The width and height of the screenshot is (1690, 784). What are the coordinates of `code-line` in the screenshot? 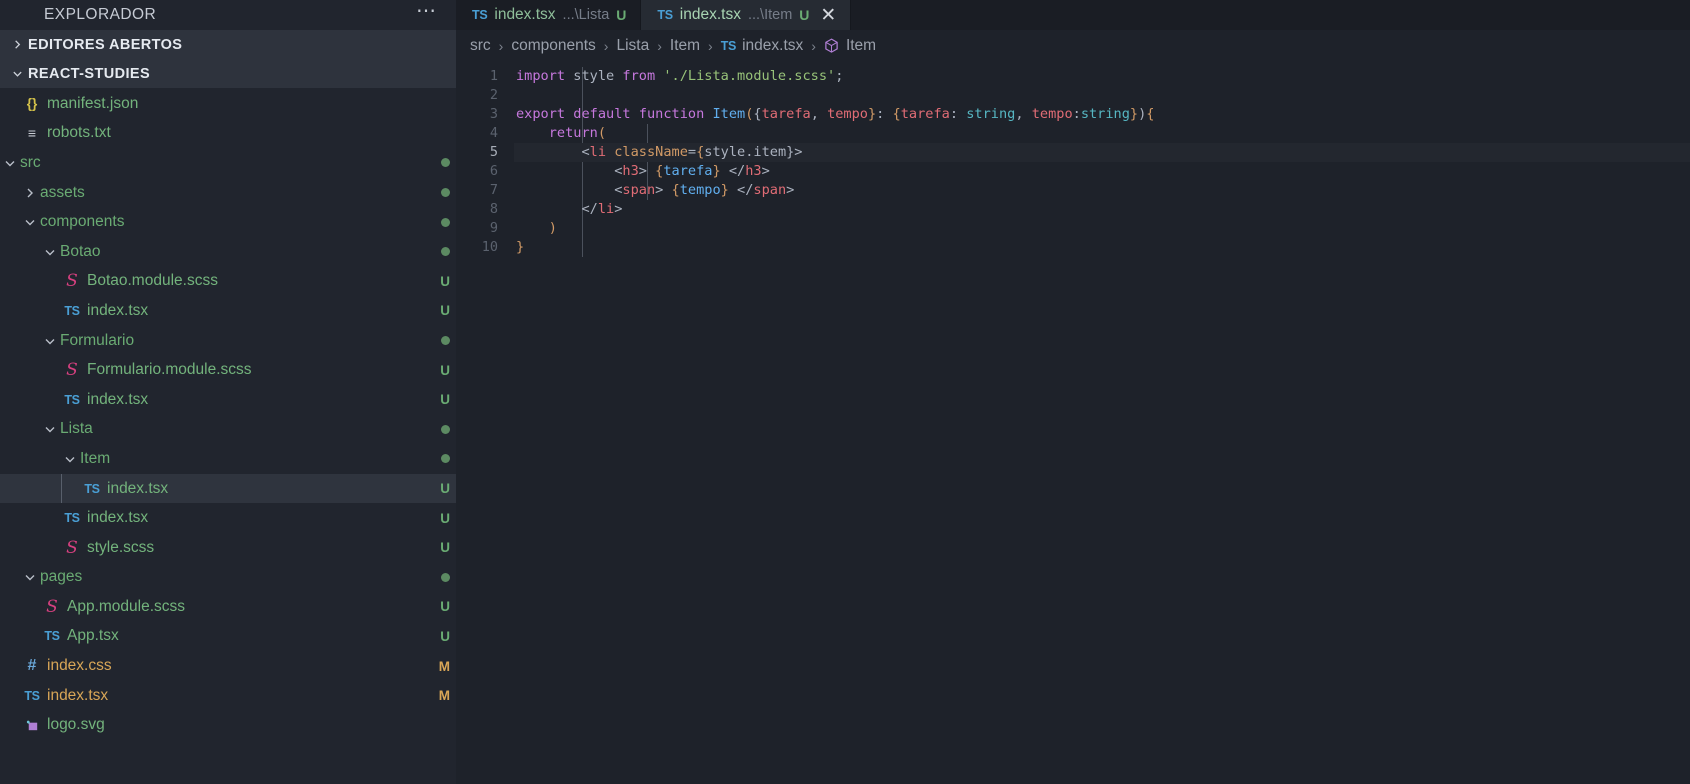 It's located at (1102, 95).